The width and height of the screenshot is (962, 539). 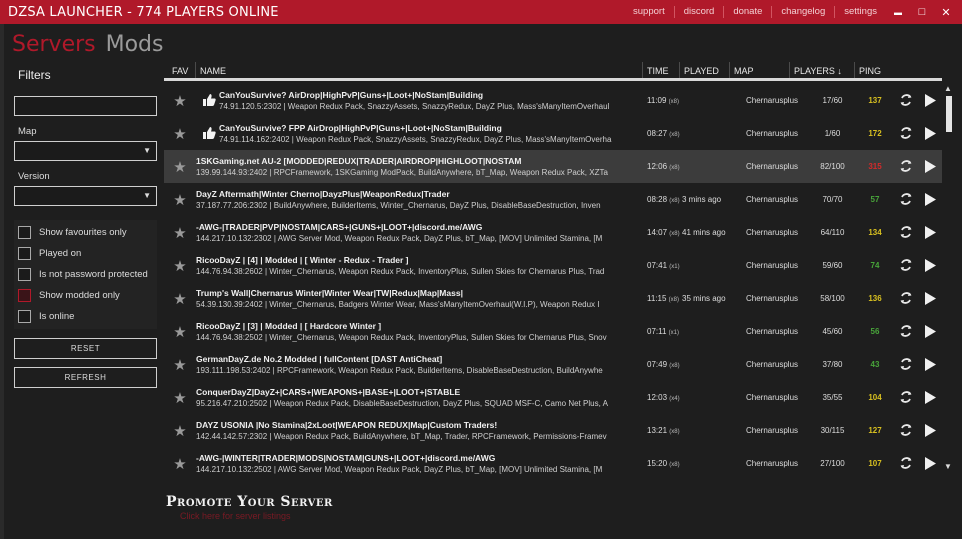 What do you see at coordinates (949, 114) in the screenshot?
I see `scrollbar-thumb` at bounding box center [949, 114].